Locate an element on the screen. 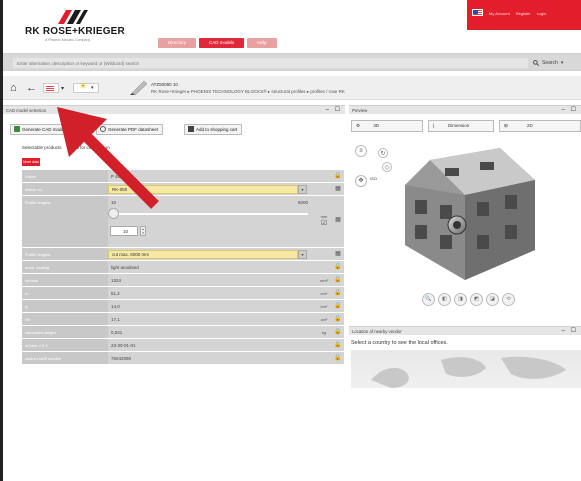 This screenshot has height=481, width=581. language-select is located at coordinates (51, 88).